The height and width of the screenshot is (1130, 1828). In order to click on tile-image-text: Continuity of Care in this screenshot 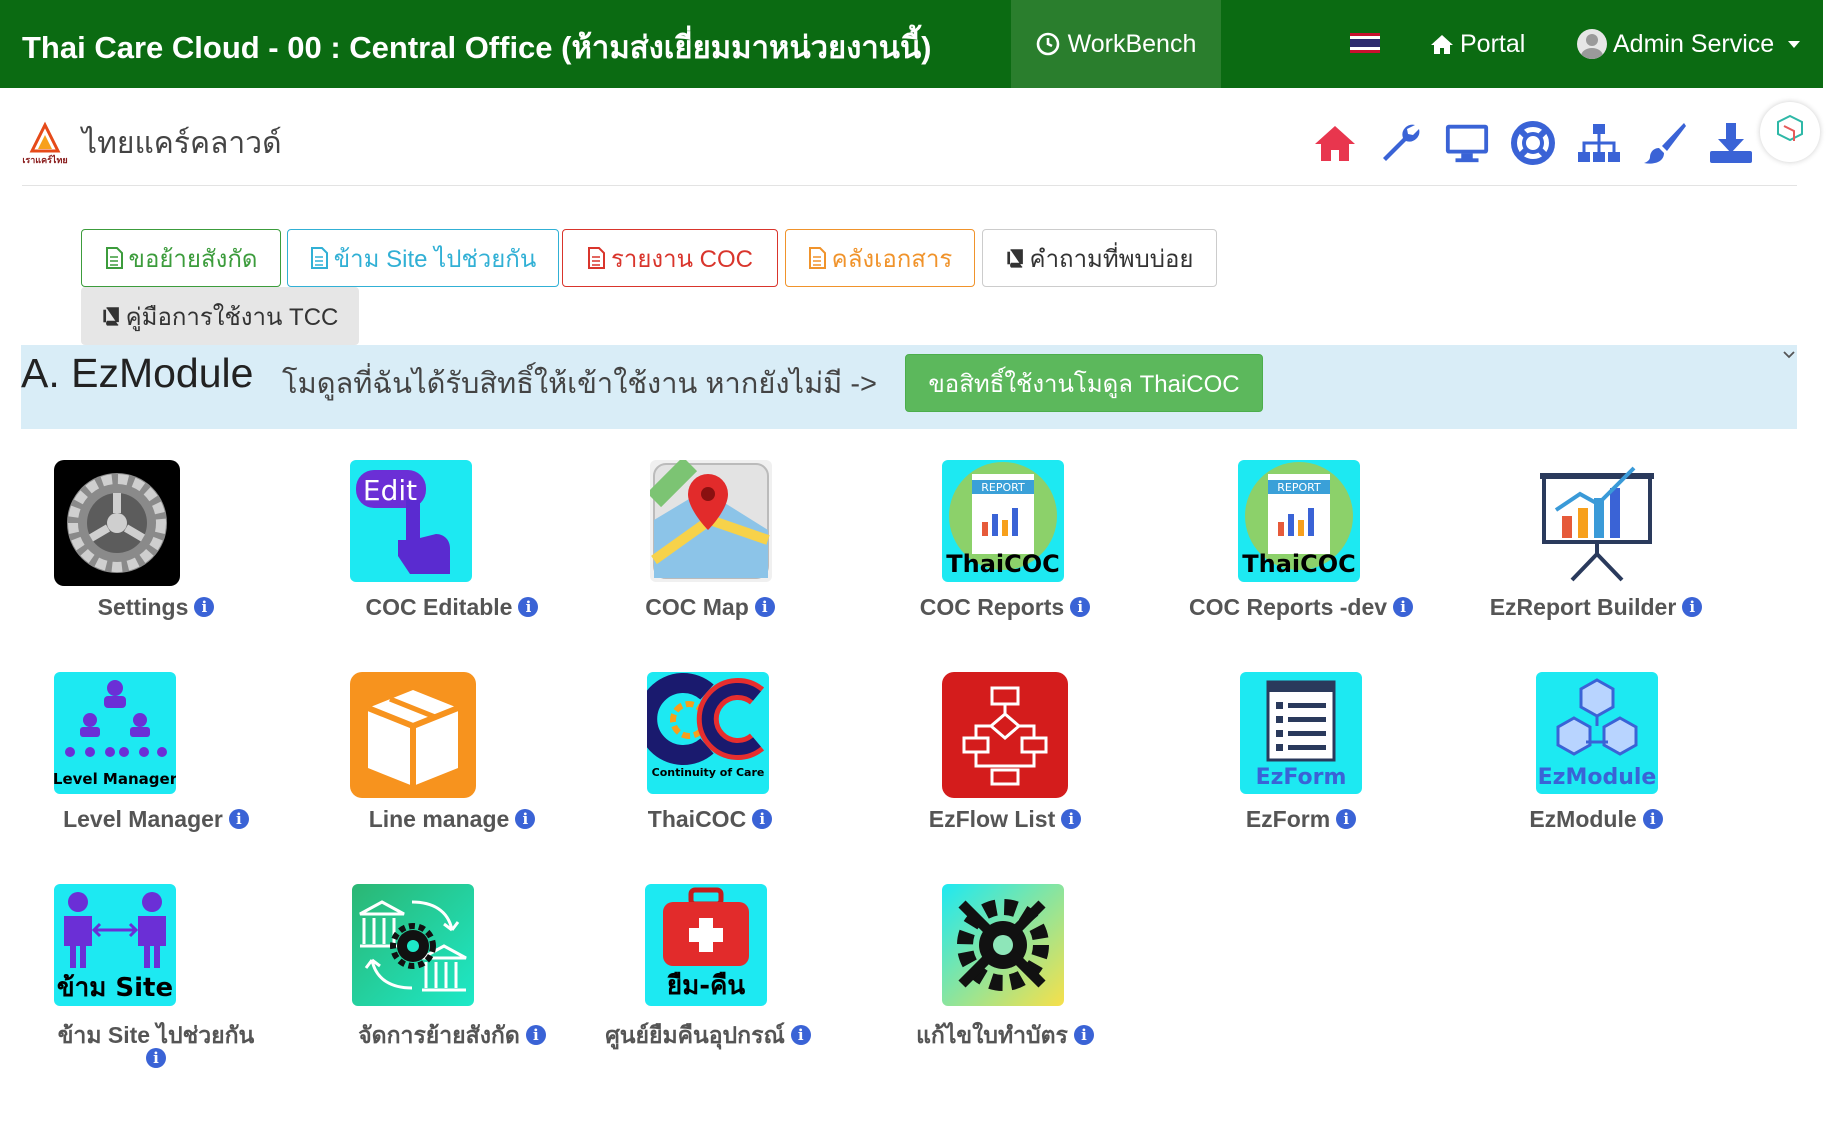, I will do `click(708, 772)`.